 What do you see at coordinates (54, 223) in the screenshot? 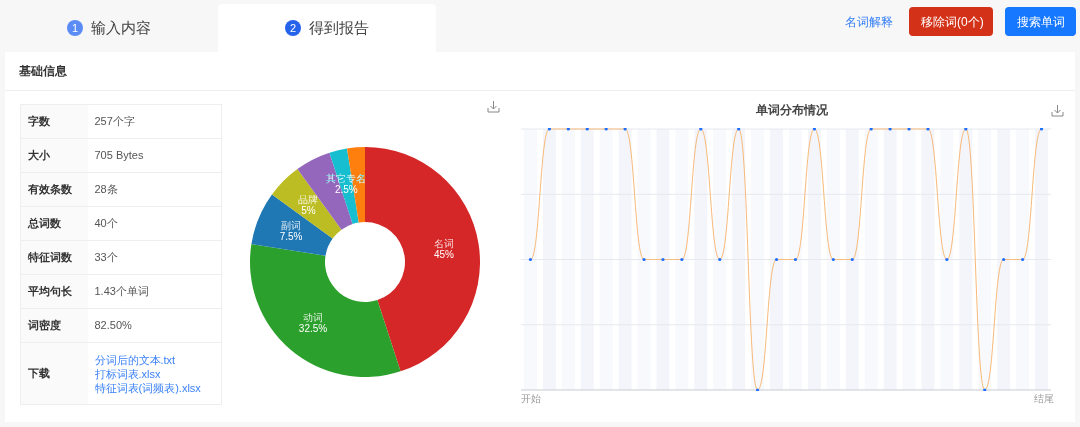
I see `table-label-cell: 总词数` at bounding box center [54, 223].